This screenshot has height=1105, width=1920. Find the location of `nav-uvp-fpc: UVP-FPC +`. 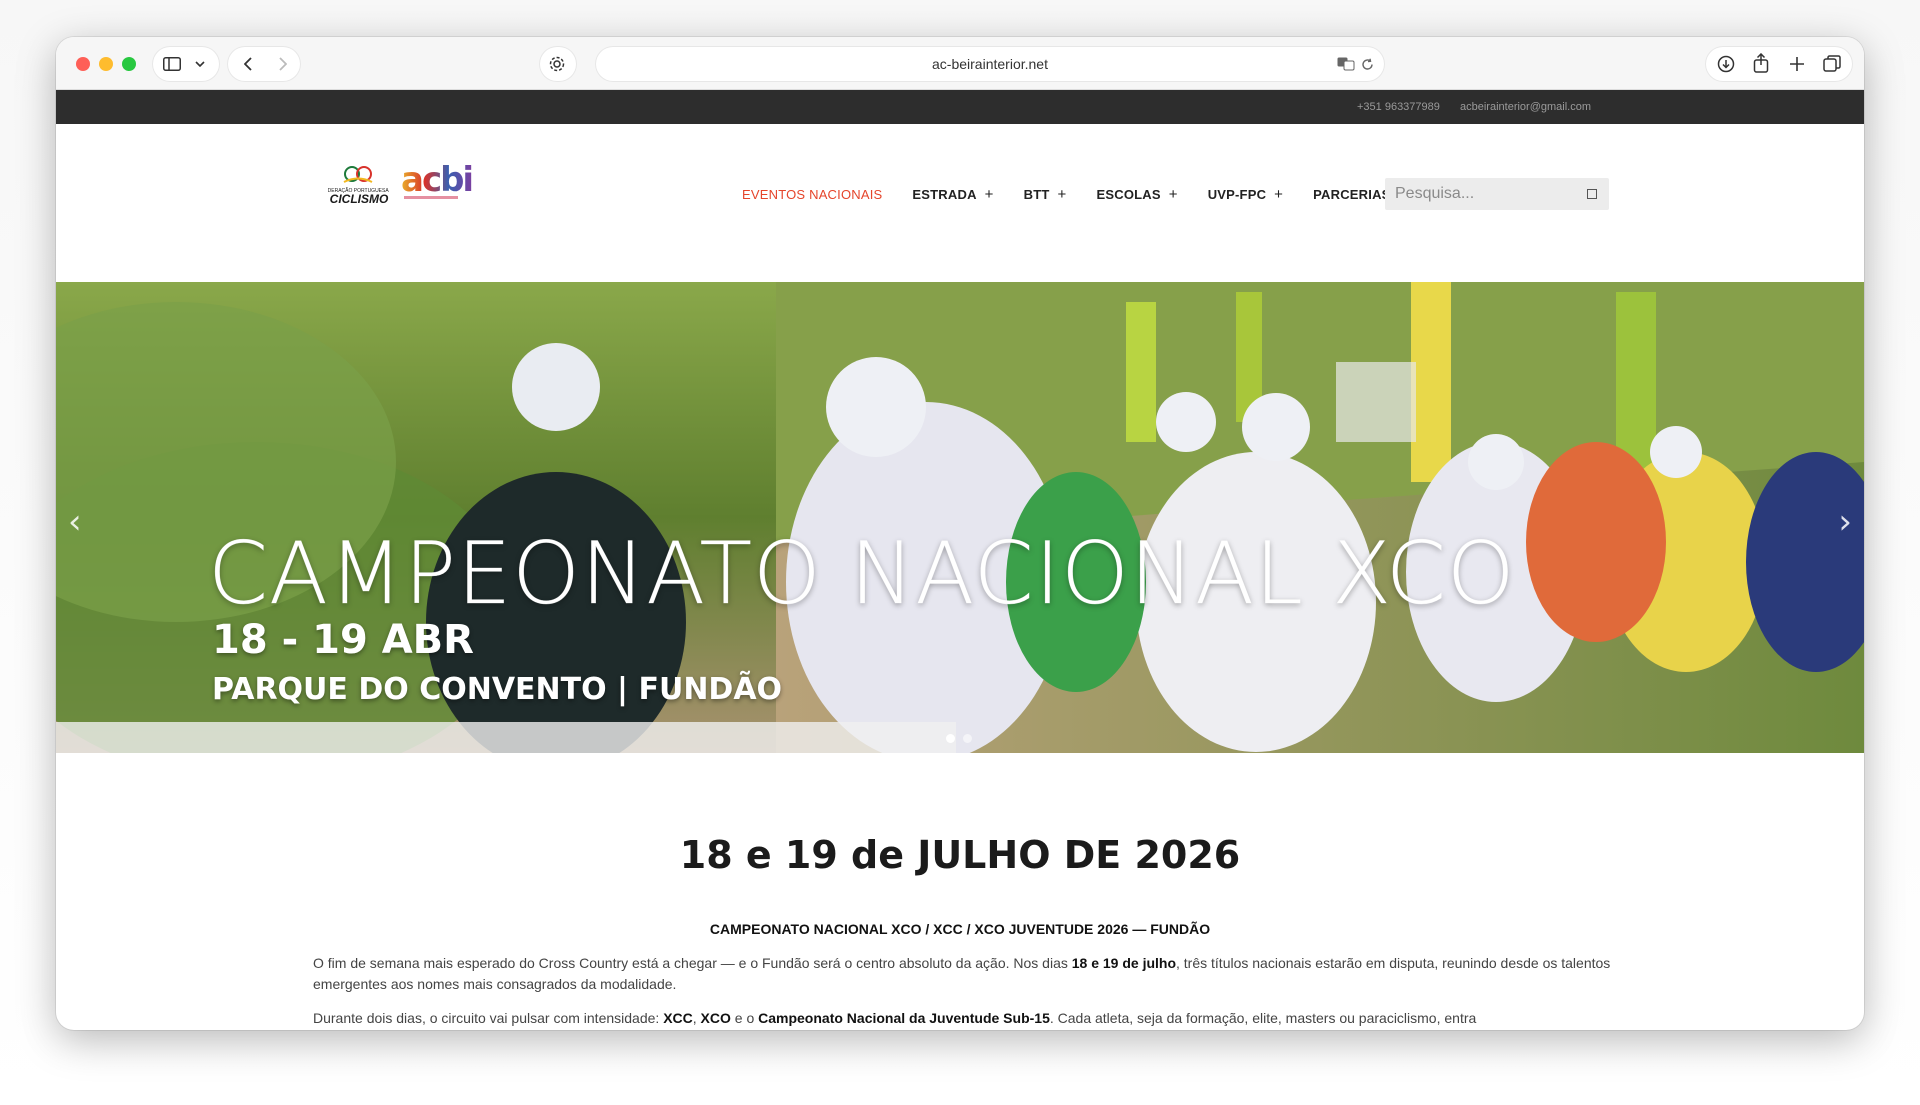

nav-uvp-fpc: UVP-FPC + is located at coordinates (1245, 194).